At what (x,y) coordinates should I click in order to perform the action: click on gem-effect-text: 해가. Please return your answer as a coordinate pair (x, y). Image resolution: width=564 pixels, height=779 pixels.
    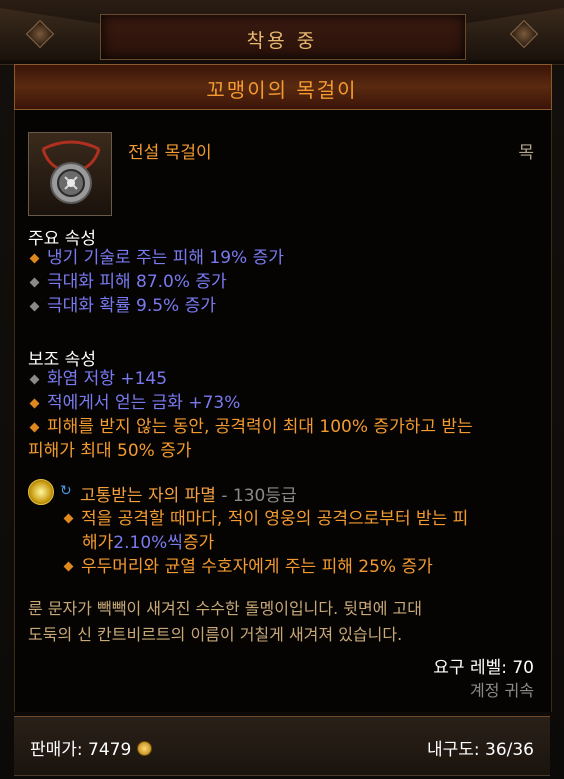
    Looking at the image, I should click on (98, 543).